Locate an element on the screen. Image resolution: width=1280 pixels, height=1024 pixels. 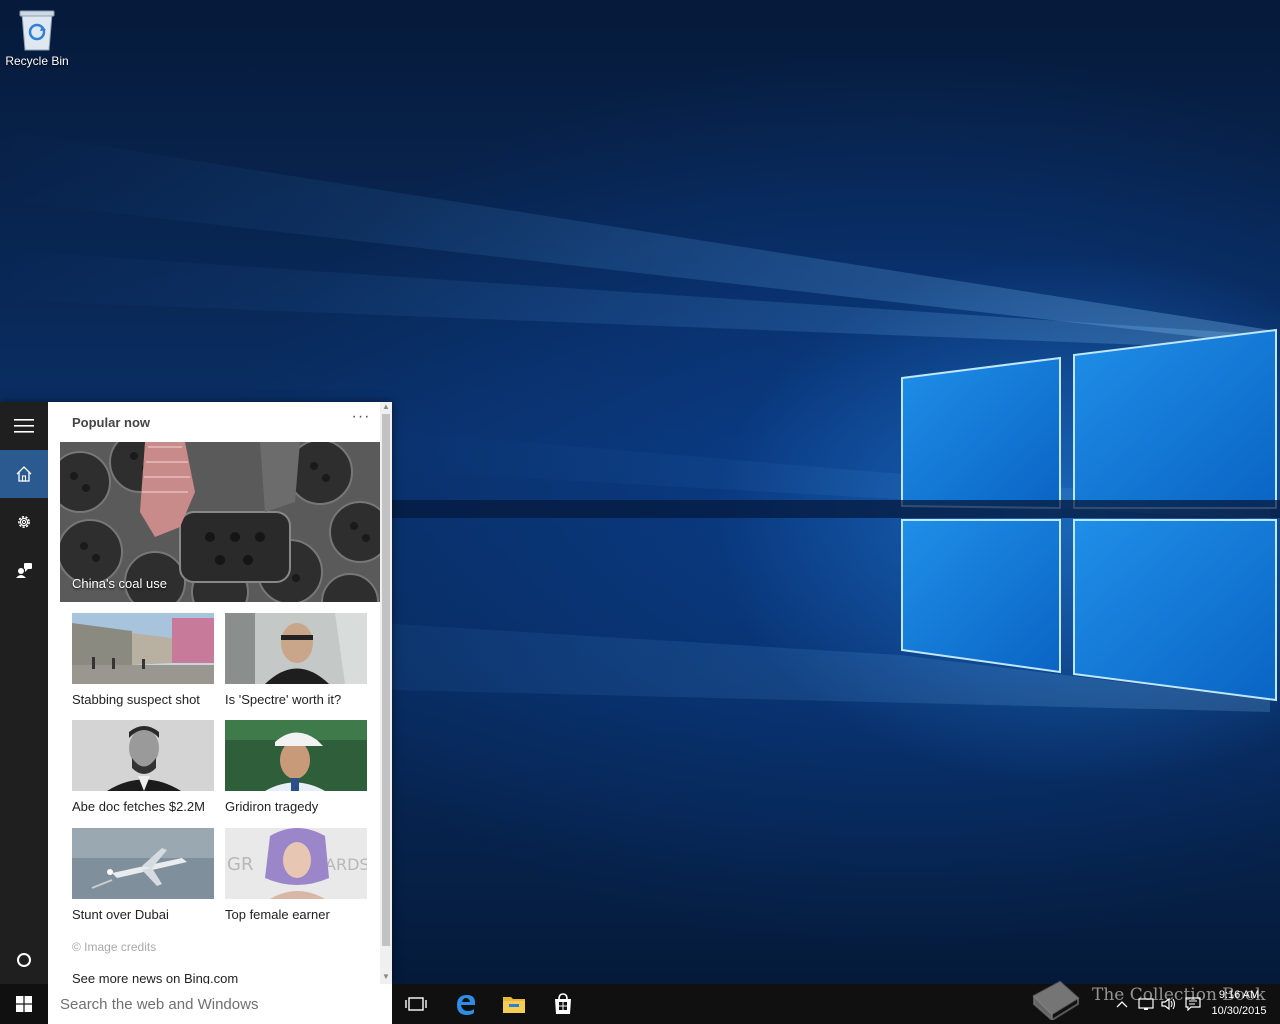
news-tile: Gridiron tragedy is located at coordinates (296, 767).